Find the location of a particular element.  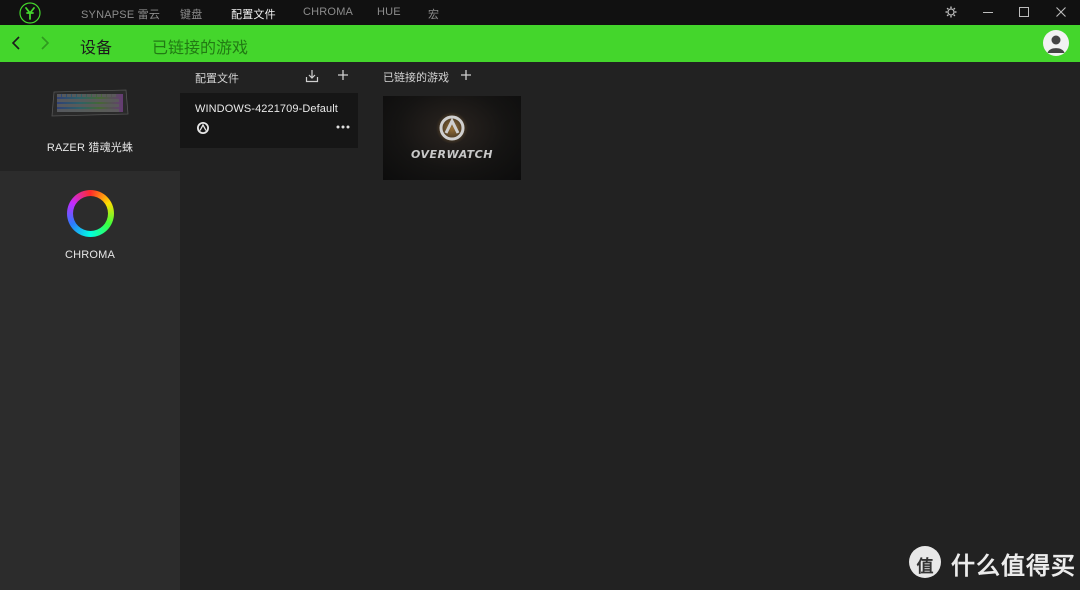

watermark-icon: 值 is located at coordinates (925, 562).